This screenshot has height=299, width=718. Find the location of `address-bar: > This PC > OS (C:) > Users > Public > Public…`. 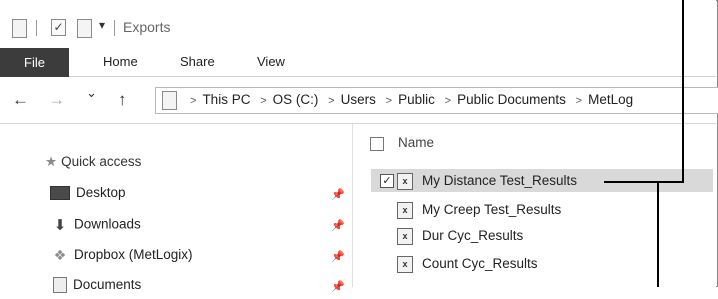

address-bar: > This PC > OS (C:) > Users > Public > Public… is located at coordinates (436, 100).